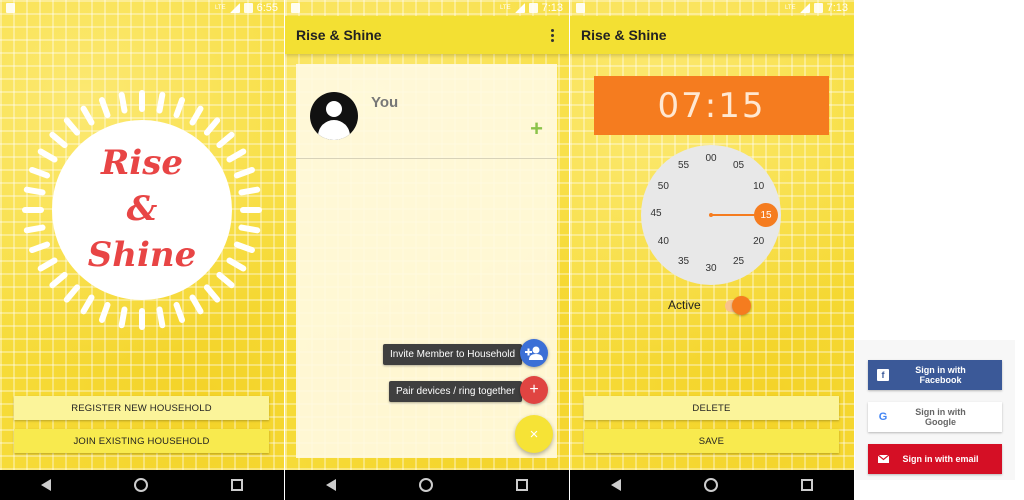 Image resolution: width=1024 pixels, height=500 pixels. What do you see at coordinates (883, 375) in the screenshot?
I see `facebook-icon: f` at bounding box center [883, 375].